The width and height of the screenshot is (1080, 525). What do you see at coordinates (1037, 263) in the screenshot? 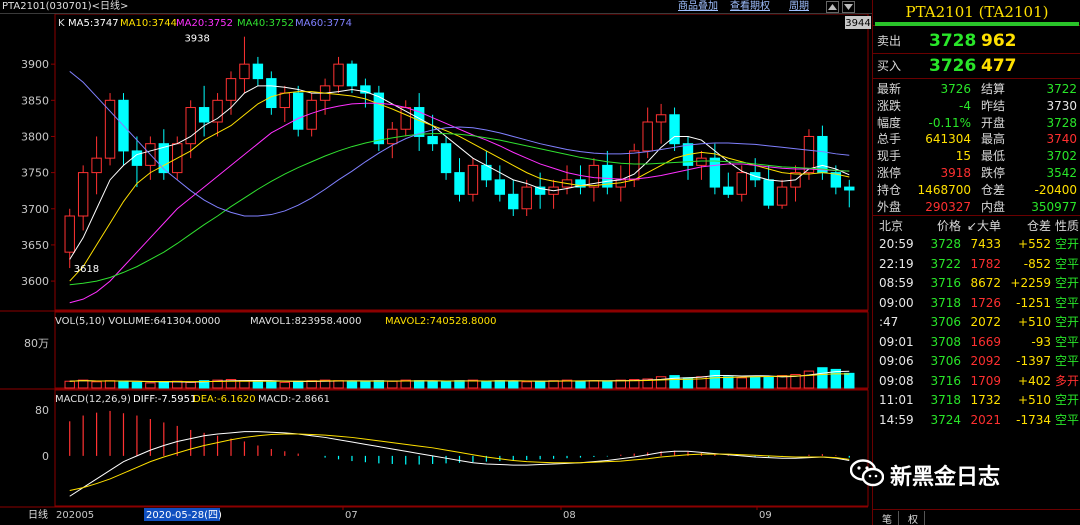
I see `tick-oi-change: -852` at bounding box center [1037, 263].